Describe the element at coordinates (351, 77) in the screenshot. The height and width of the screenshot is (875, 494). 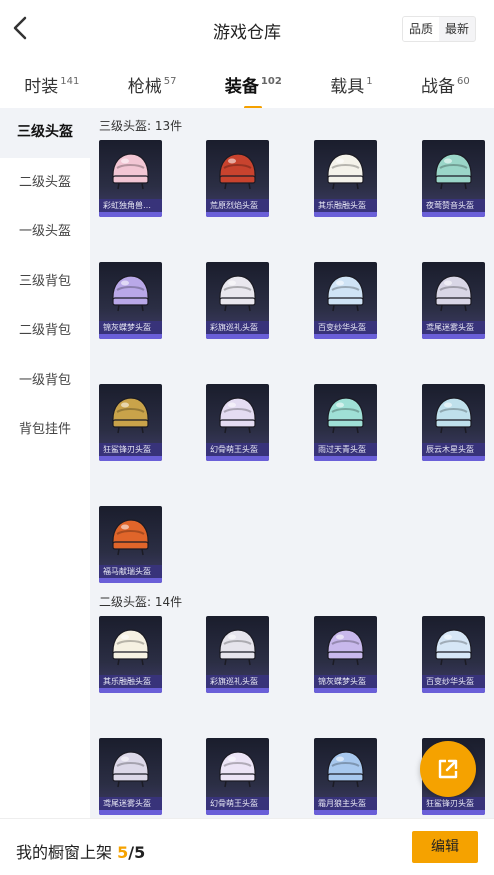
I see `tab-vehicles: 载具 1` at that location.